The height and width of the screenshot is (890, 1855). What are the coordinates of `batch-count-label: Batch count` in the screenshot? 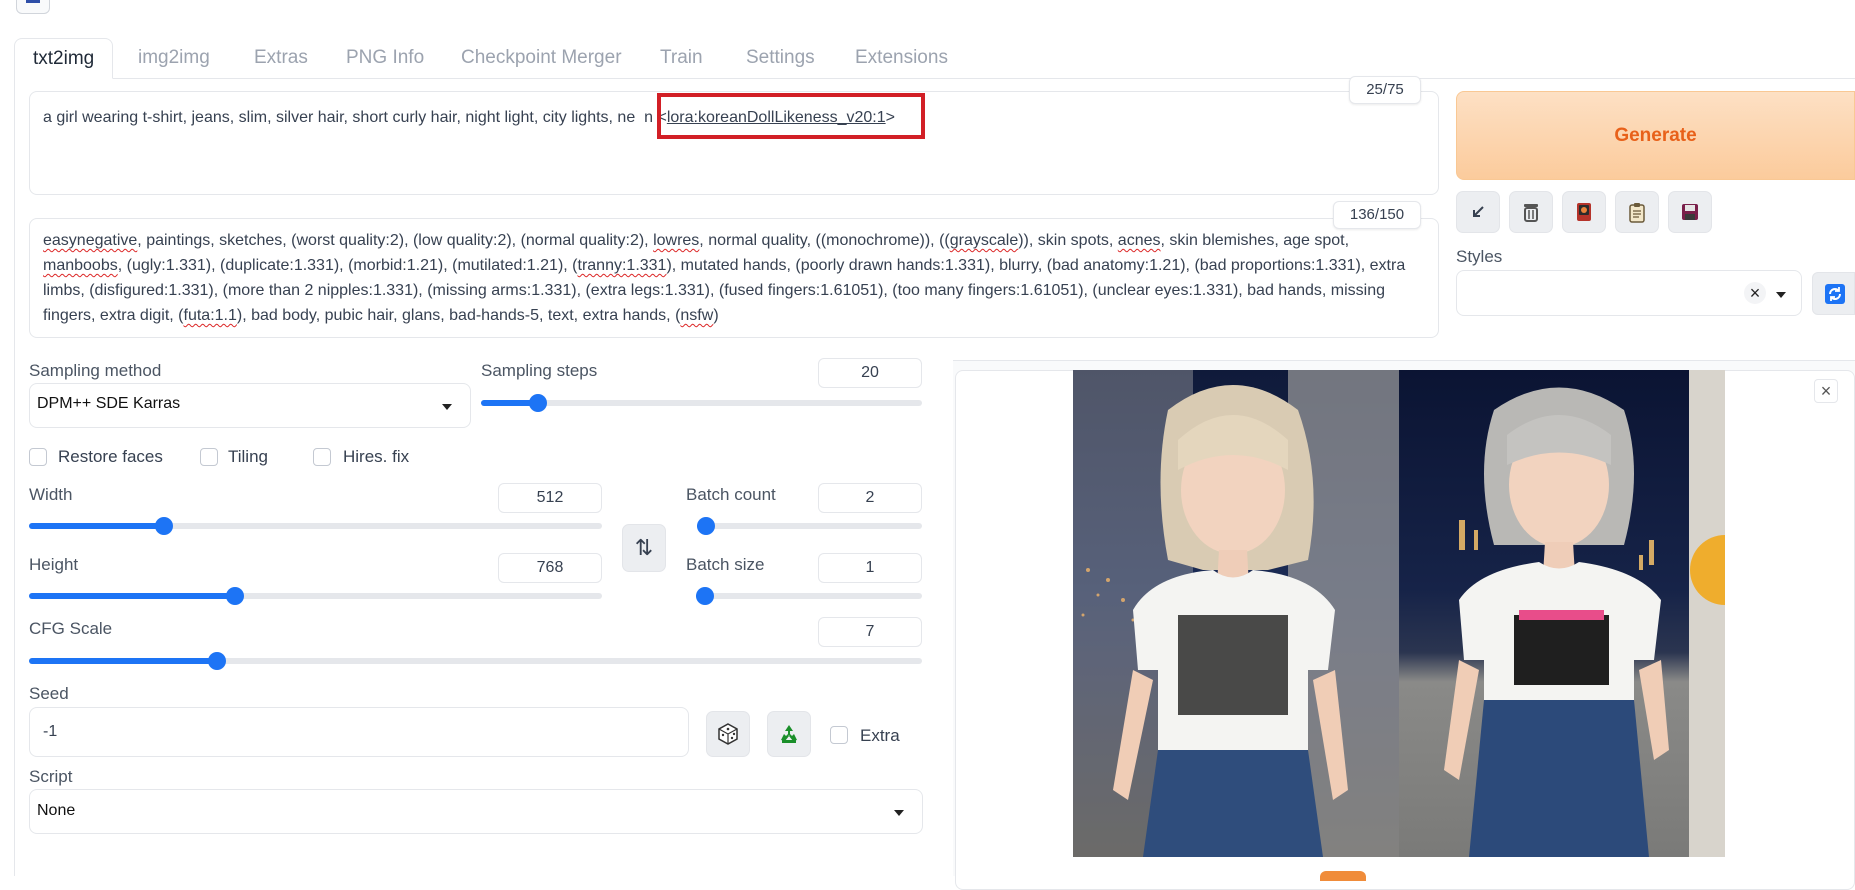 It's located at (731, 494).